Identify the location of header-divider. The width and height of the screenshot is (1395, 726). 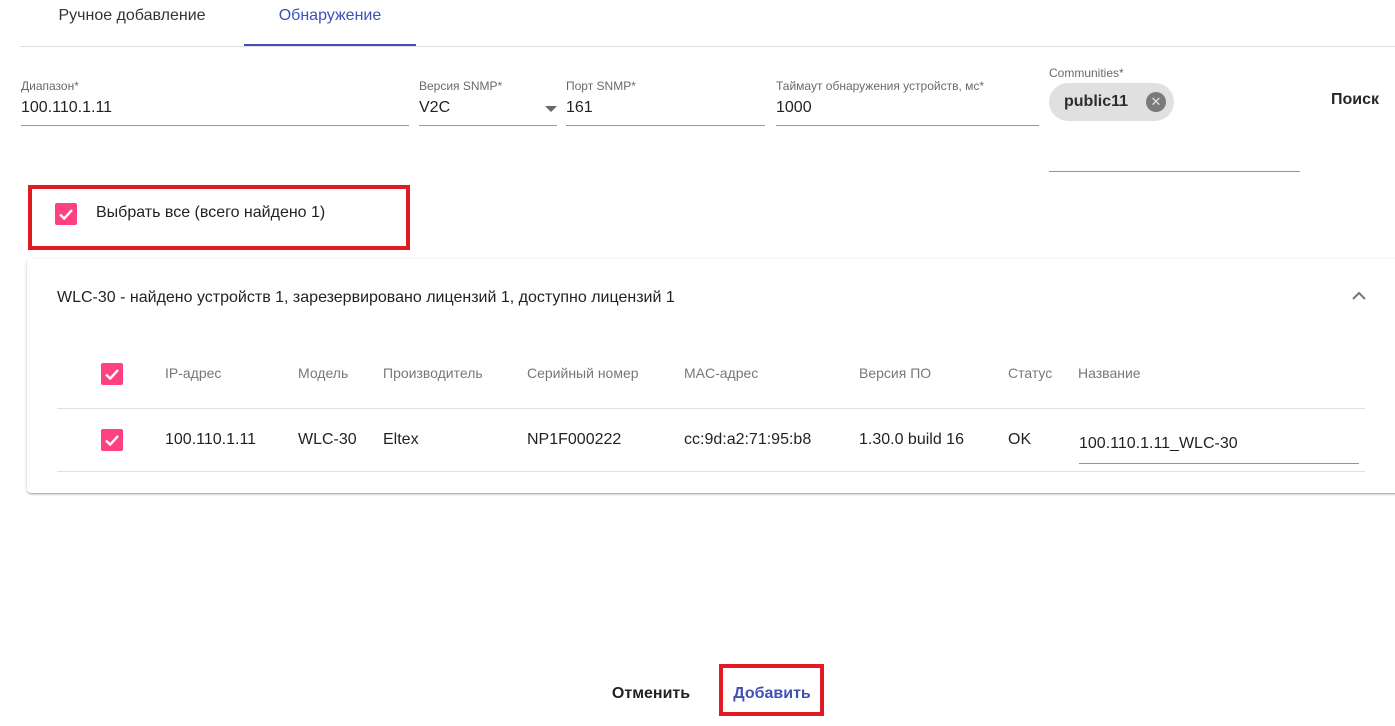
(711, 408).